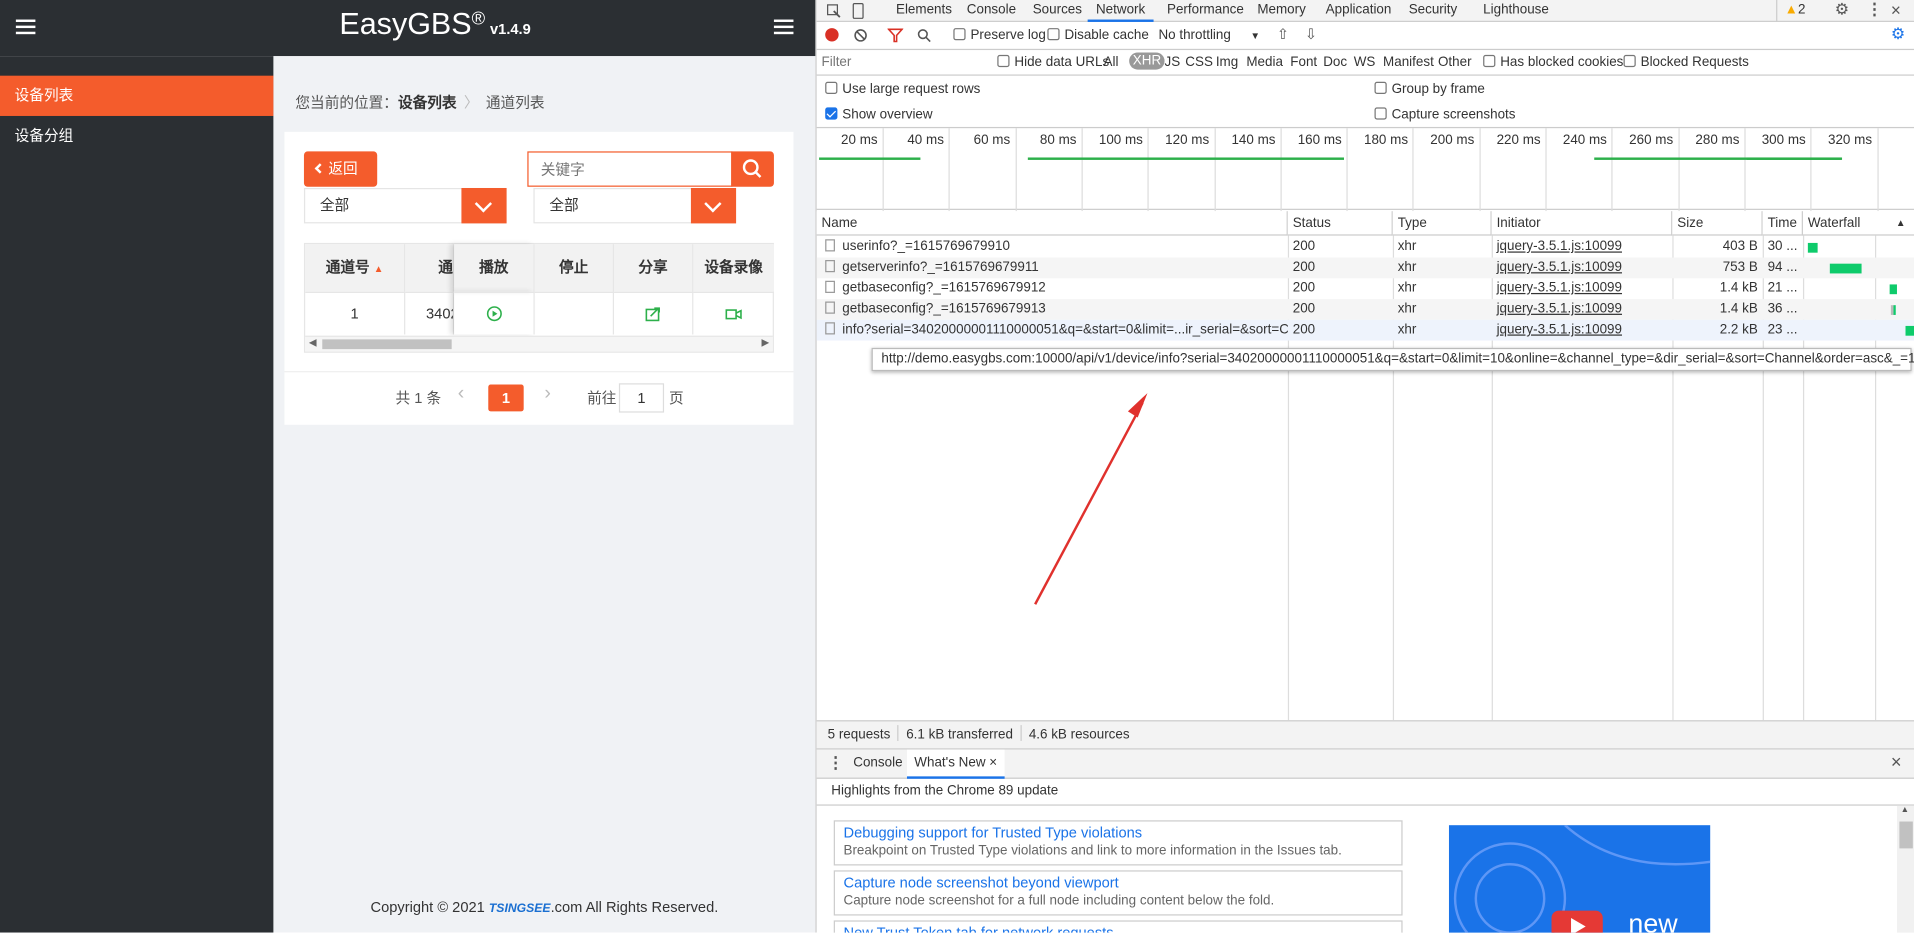 This screenshot has height=933, width=1914. What do you see at coordinates (924, 35) in the screenshot?
I see `search-icon` at bounding box center [924, 35].